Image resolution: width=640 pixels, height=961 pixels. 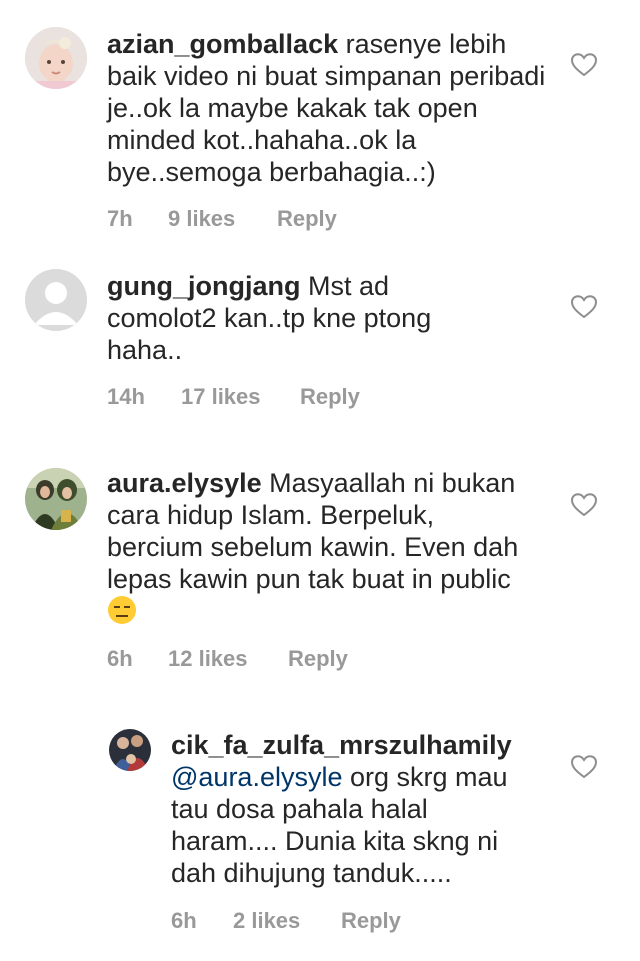 I want to click on comment-meta: 14h 17 likes Reply, so click(x=233, y=397).